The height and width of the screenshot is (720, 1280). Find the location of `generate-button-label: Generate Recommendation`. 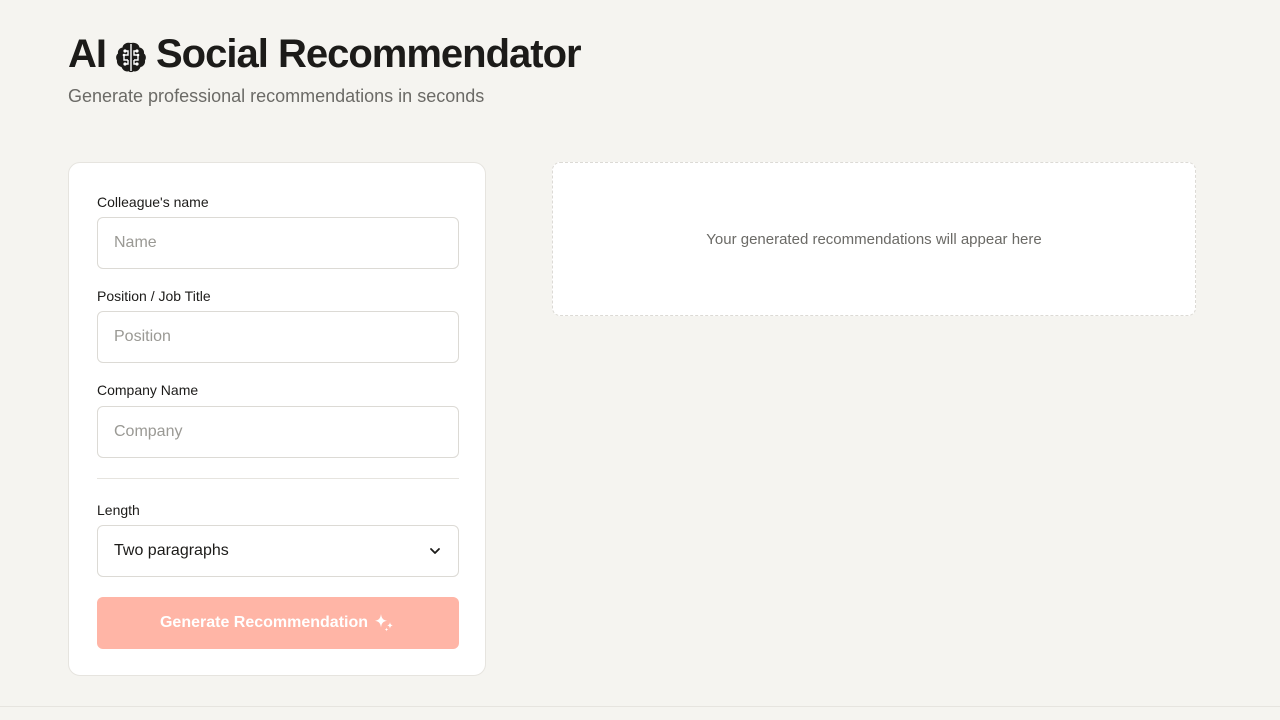

generate-button-label: Generate Recommendation is located at coordinates (264, 622).